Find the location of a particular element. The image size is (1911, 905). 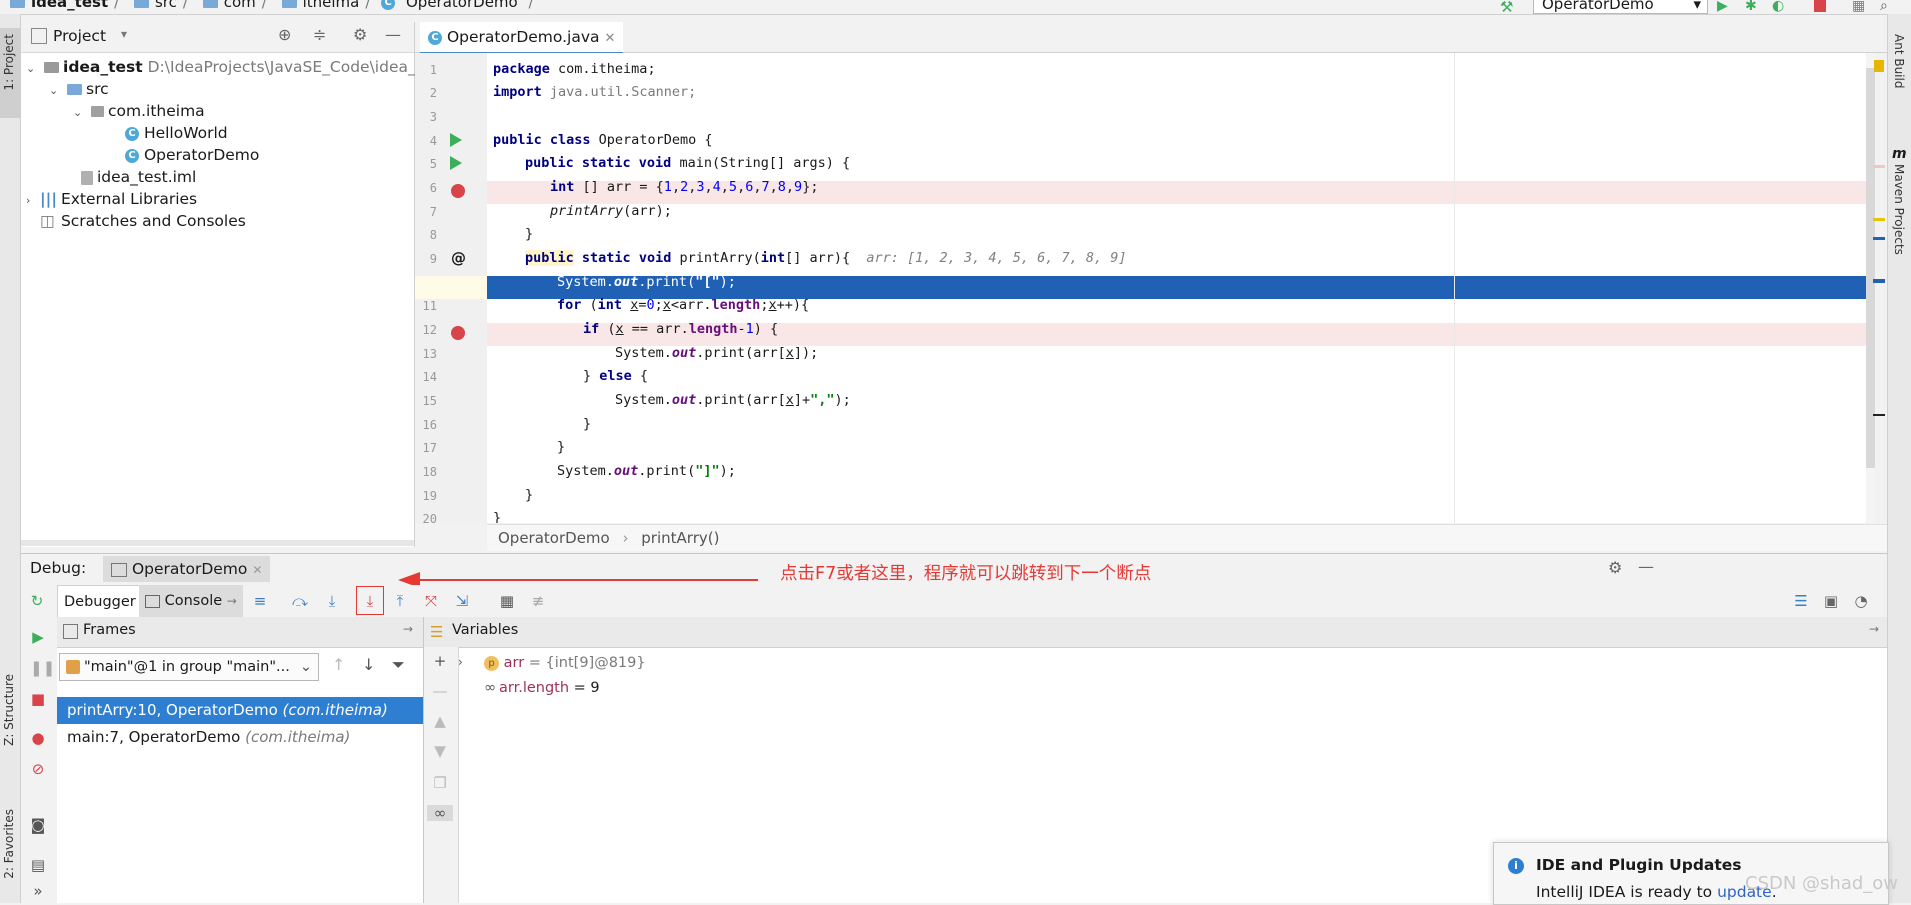

variables-header: ☰ Variables → is located at coordinates (1155, 632).